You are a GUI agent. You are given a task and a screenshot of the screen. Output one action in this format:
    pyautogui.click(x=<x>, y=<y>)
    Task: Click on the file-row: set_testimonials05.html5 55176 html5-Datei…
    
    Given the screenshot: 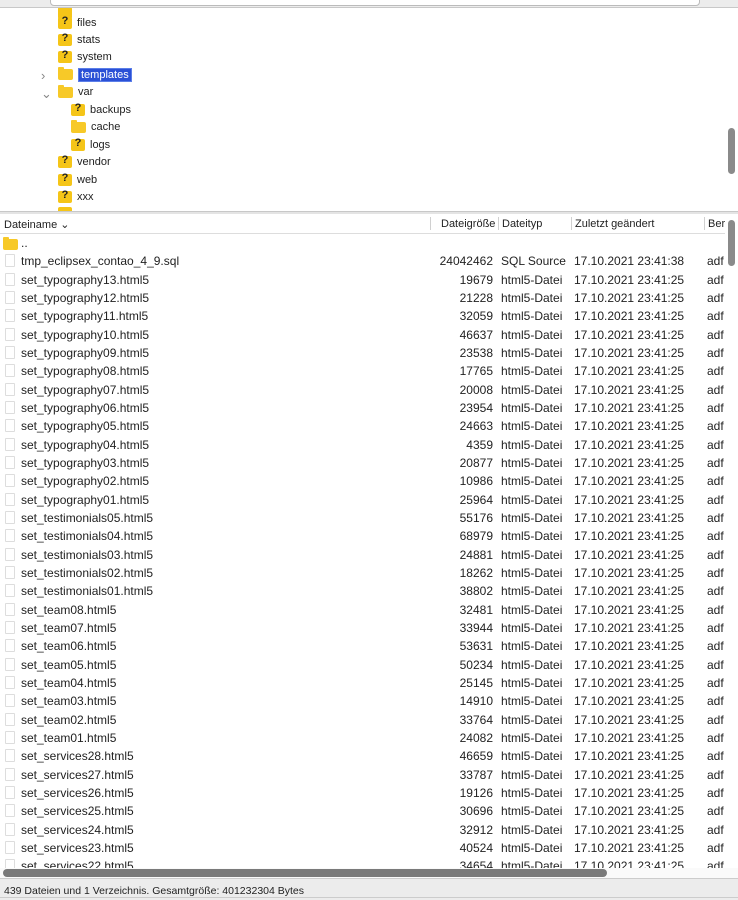 What is the action you would take?
    pyautogui.click(x=362, y=518)
    